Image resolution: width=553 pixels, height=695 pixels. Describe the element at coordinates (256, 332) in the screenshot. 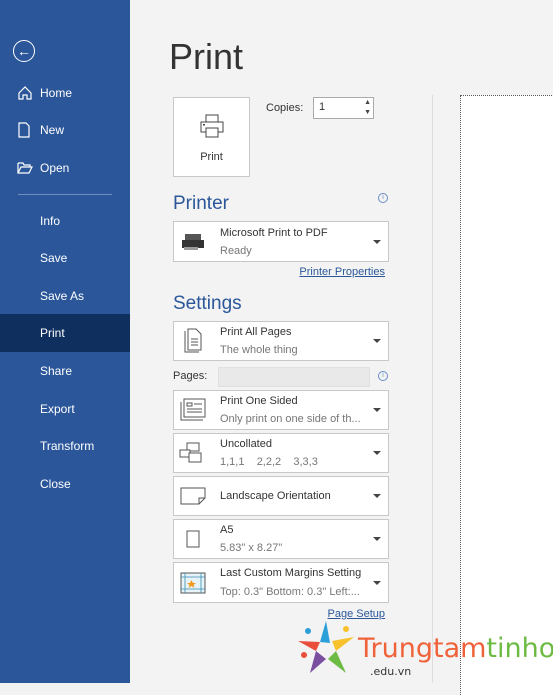

I see `setting-title: Print All Pages` at that location.